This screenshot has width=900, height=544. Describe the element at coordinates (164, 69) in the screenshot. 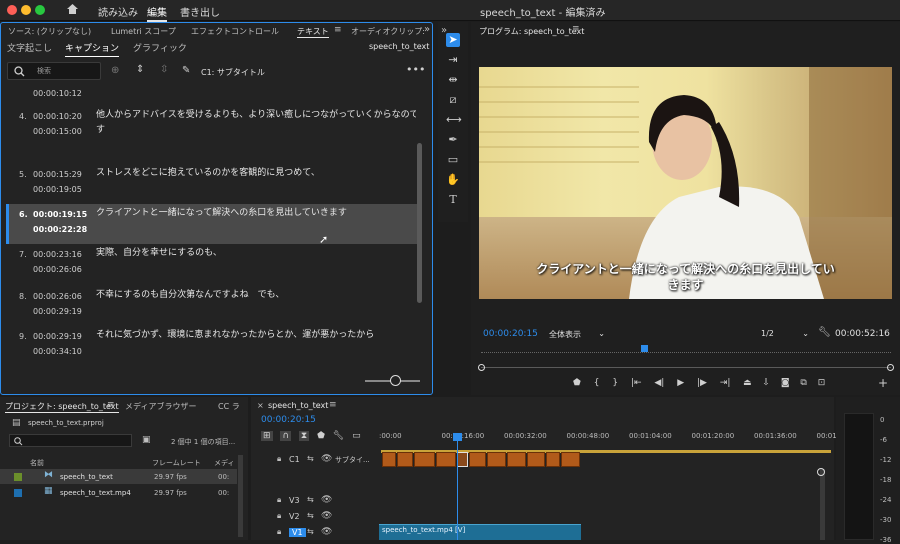

I see `merge-caption-icon: ⇳` at that location.